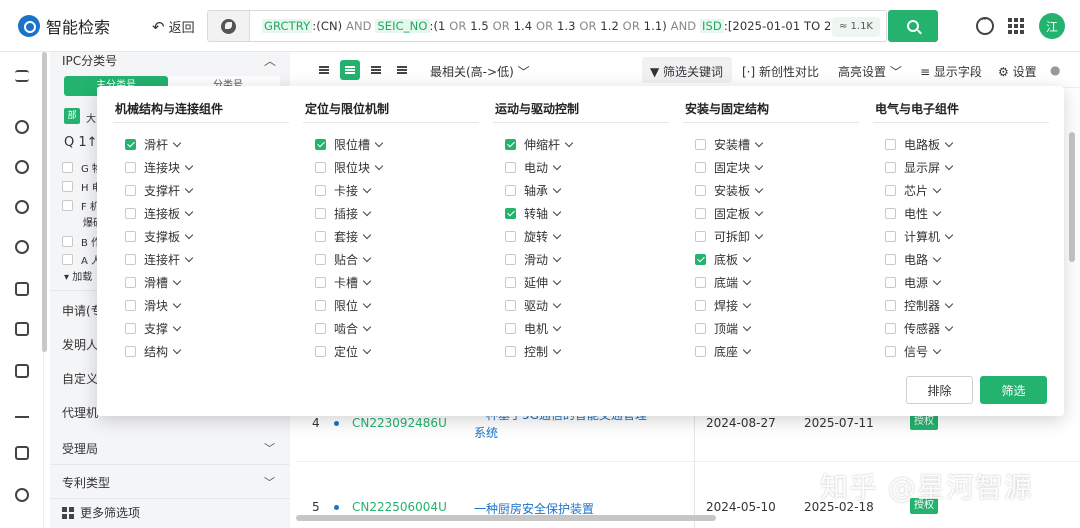  Describe the element at coordinates (723, 305) in the screenshot. I see `keyword-option: 焊接` at that location.